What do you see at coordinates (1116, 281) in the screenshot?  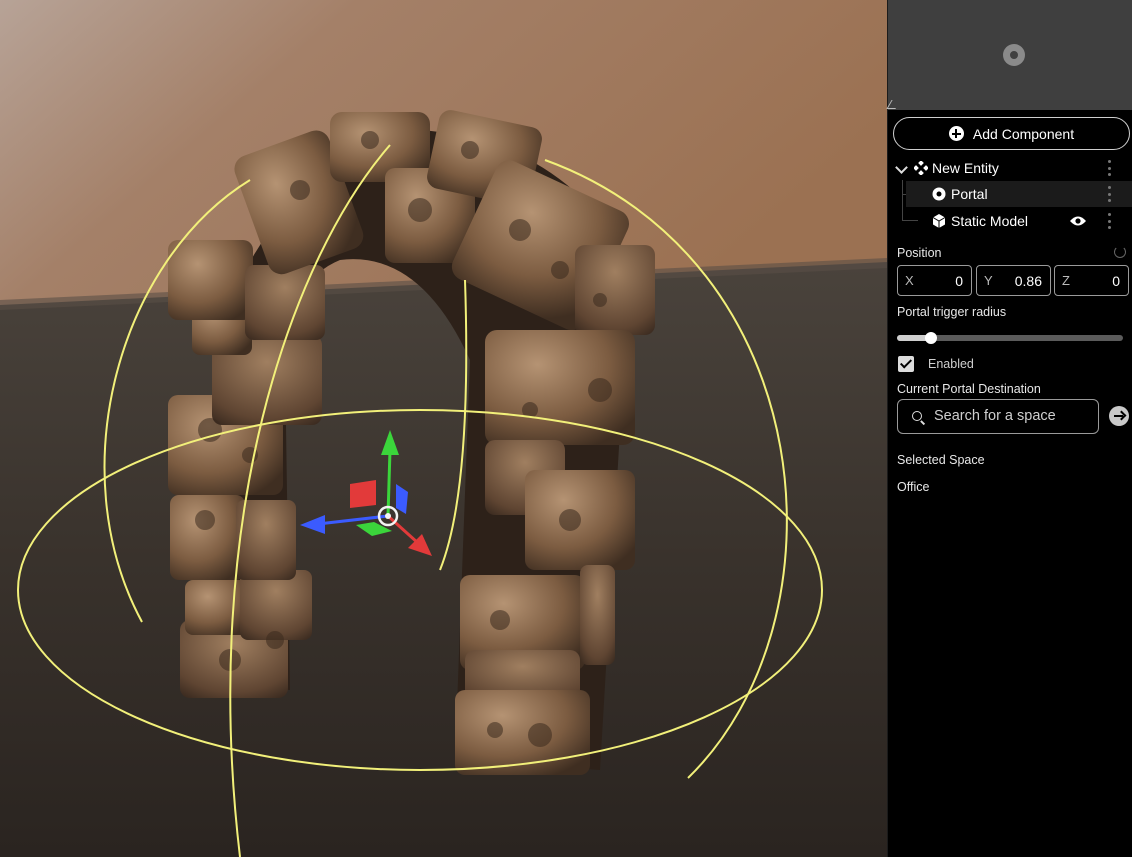 I see `position-z-value: 0` at bounding box center [1116, 281].